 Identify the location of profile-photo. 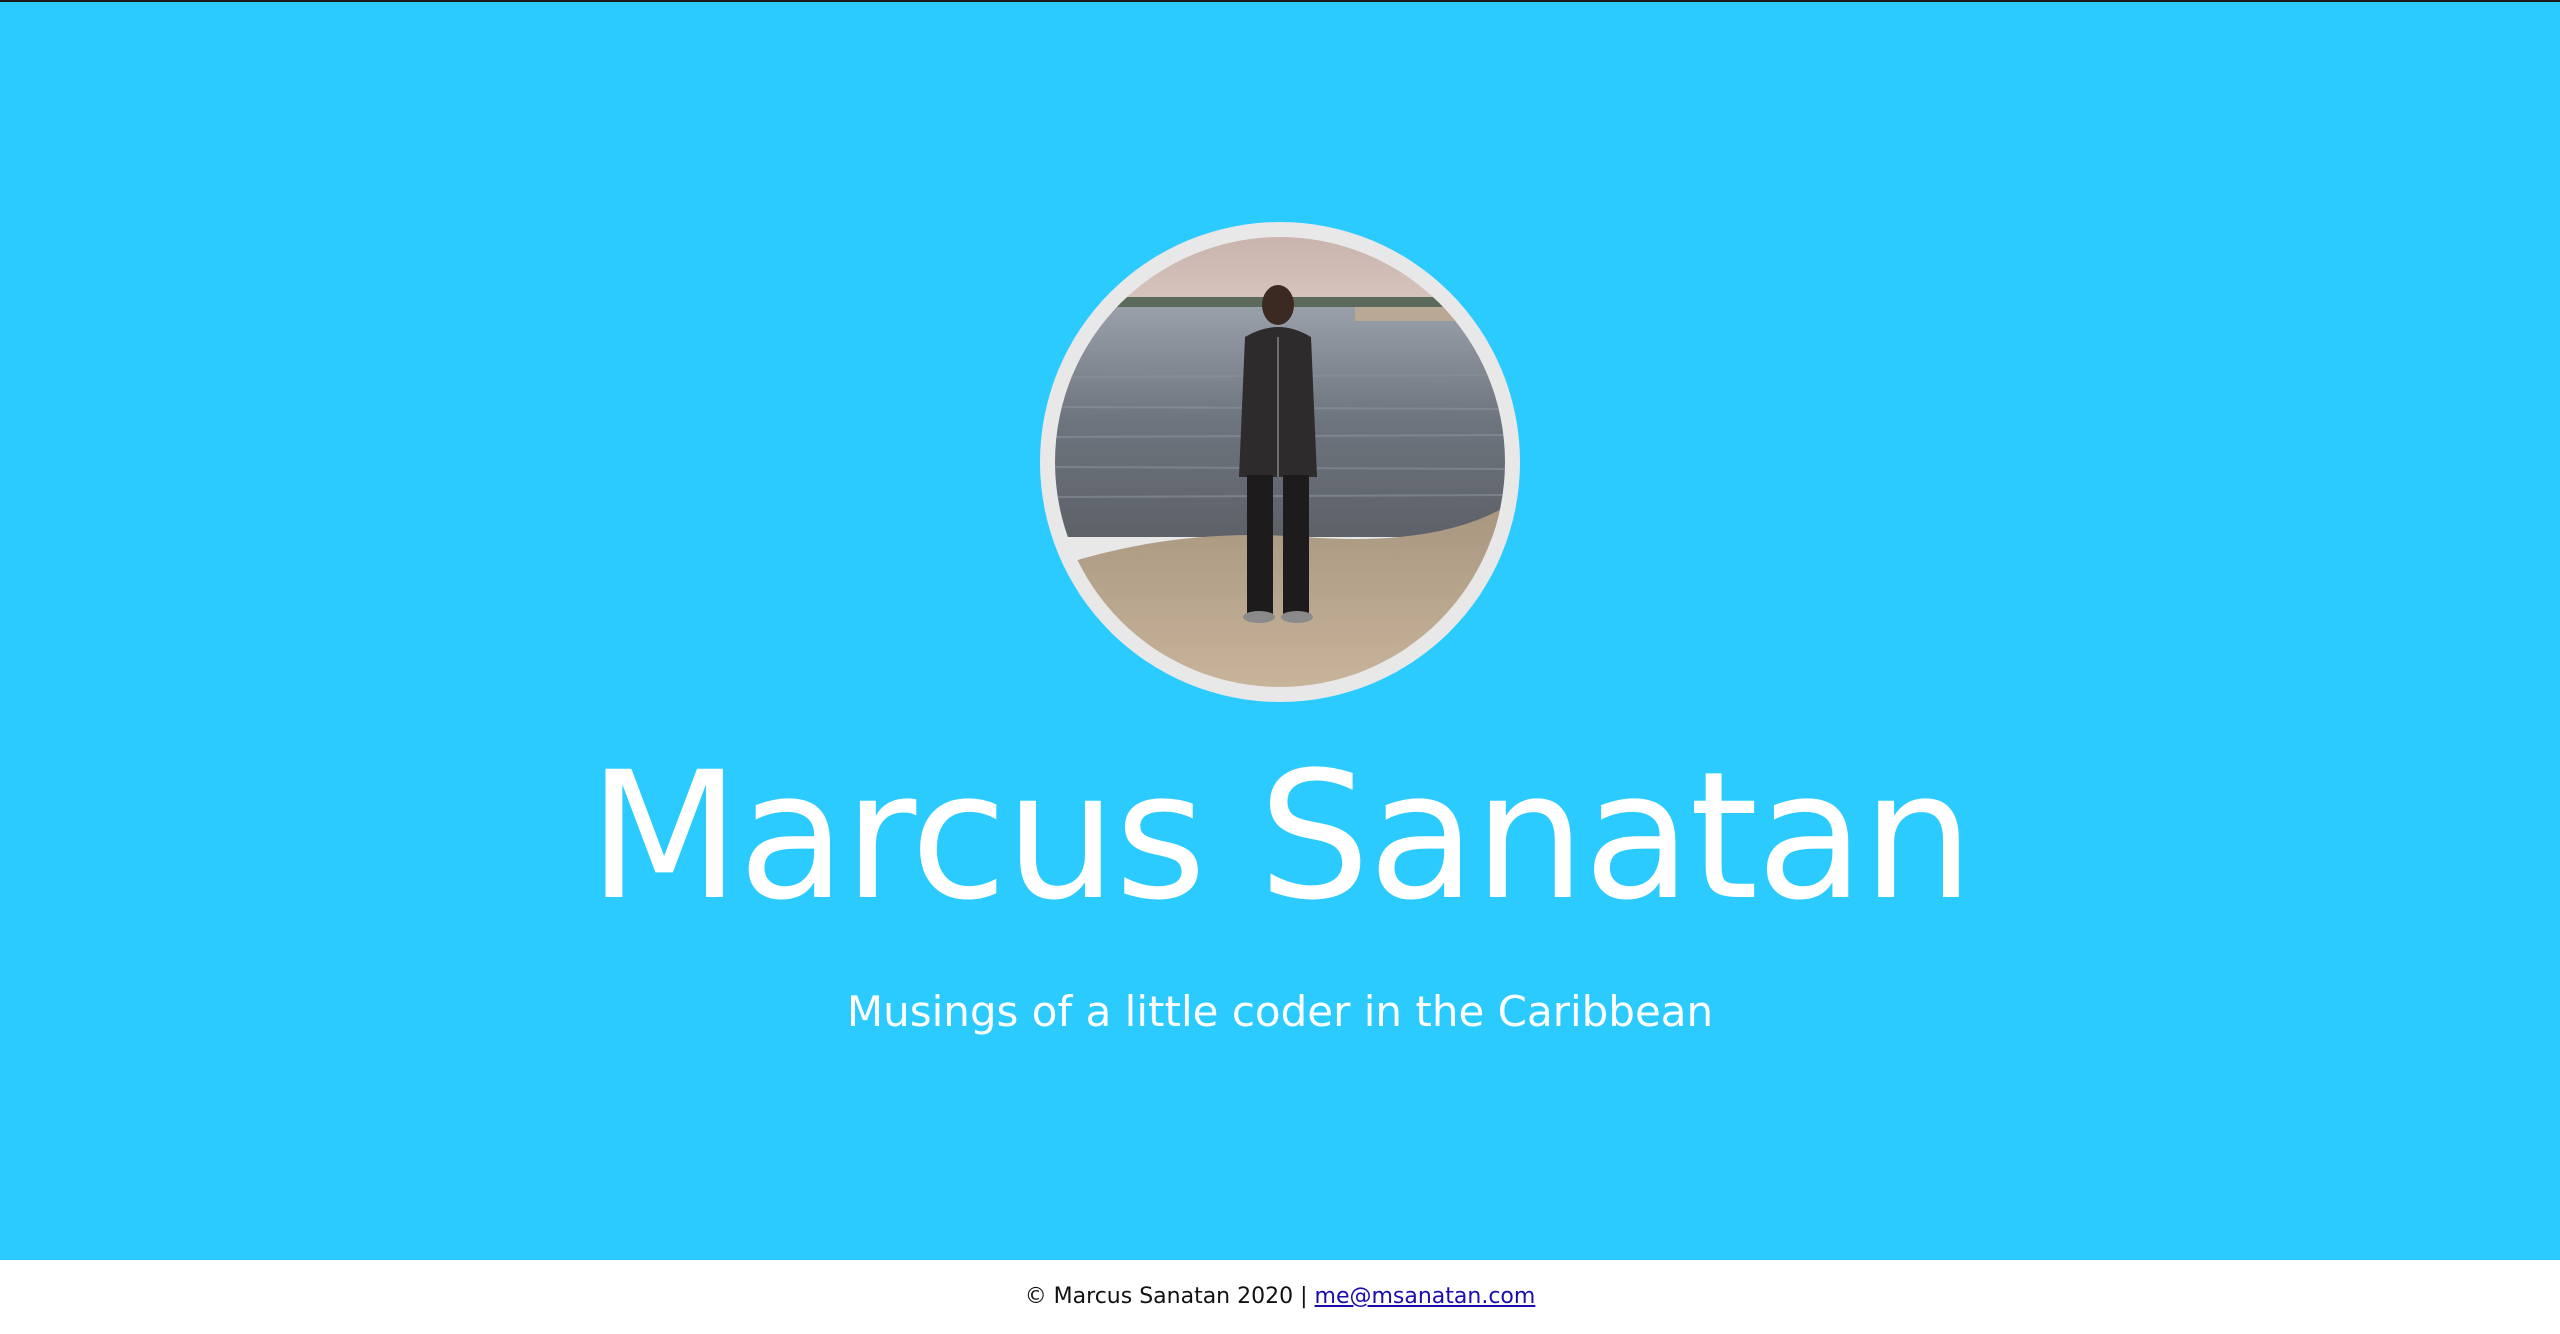
(1280, 462).